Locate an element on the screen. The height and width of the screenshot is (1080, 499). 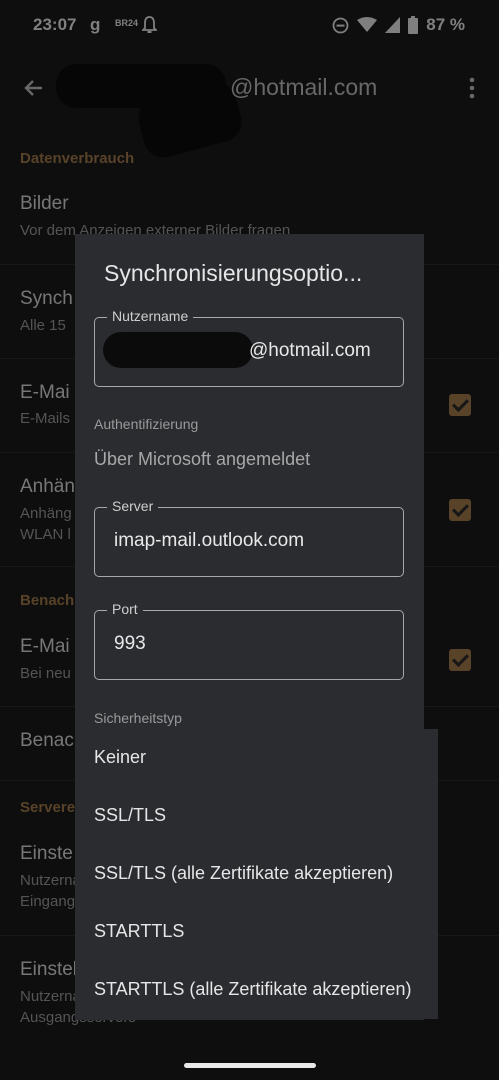
port-field: Port 993 is located at coordinates (249, 640).